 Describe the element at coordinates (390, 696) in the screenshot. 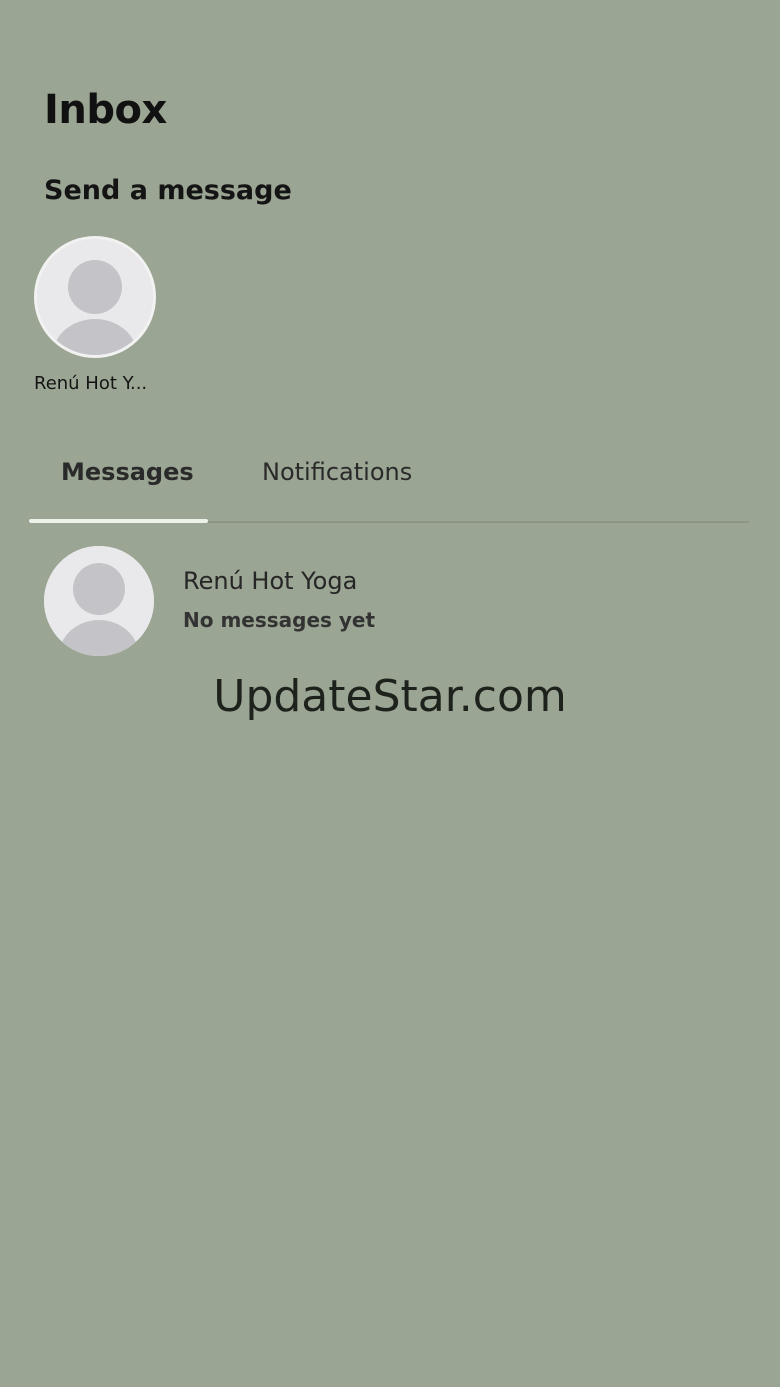

I see `watermark-text: UpdateStar.com` at that location.